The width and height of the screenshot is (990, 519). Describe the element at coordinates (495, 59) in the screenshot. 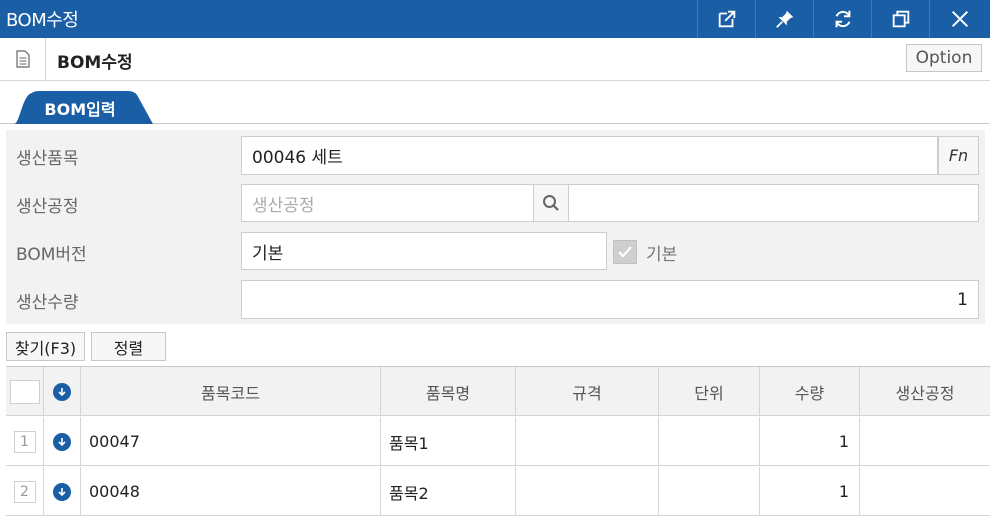

I see `page-header: BOM수정 Option` at that location.